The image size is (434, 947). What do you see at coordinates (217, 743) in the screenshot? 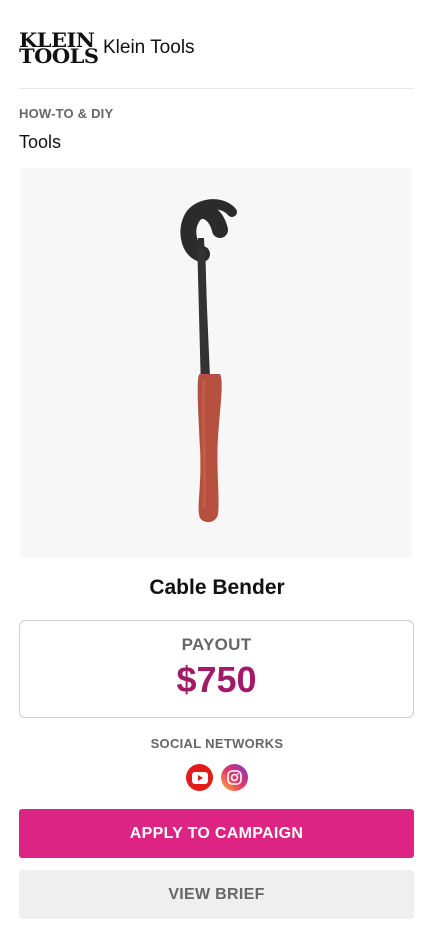
I see `social-networks-label: SOCIAL NETWORKS` at bounding box center [217, 743].